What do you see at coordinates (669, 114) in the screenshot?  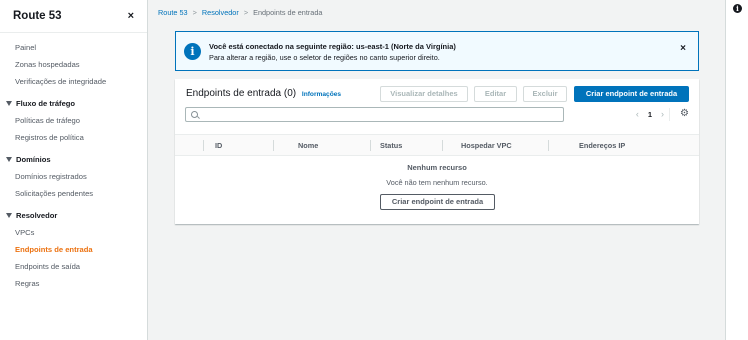 I see `divider` at bounding box center [669, 114].